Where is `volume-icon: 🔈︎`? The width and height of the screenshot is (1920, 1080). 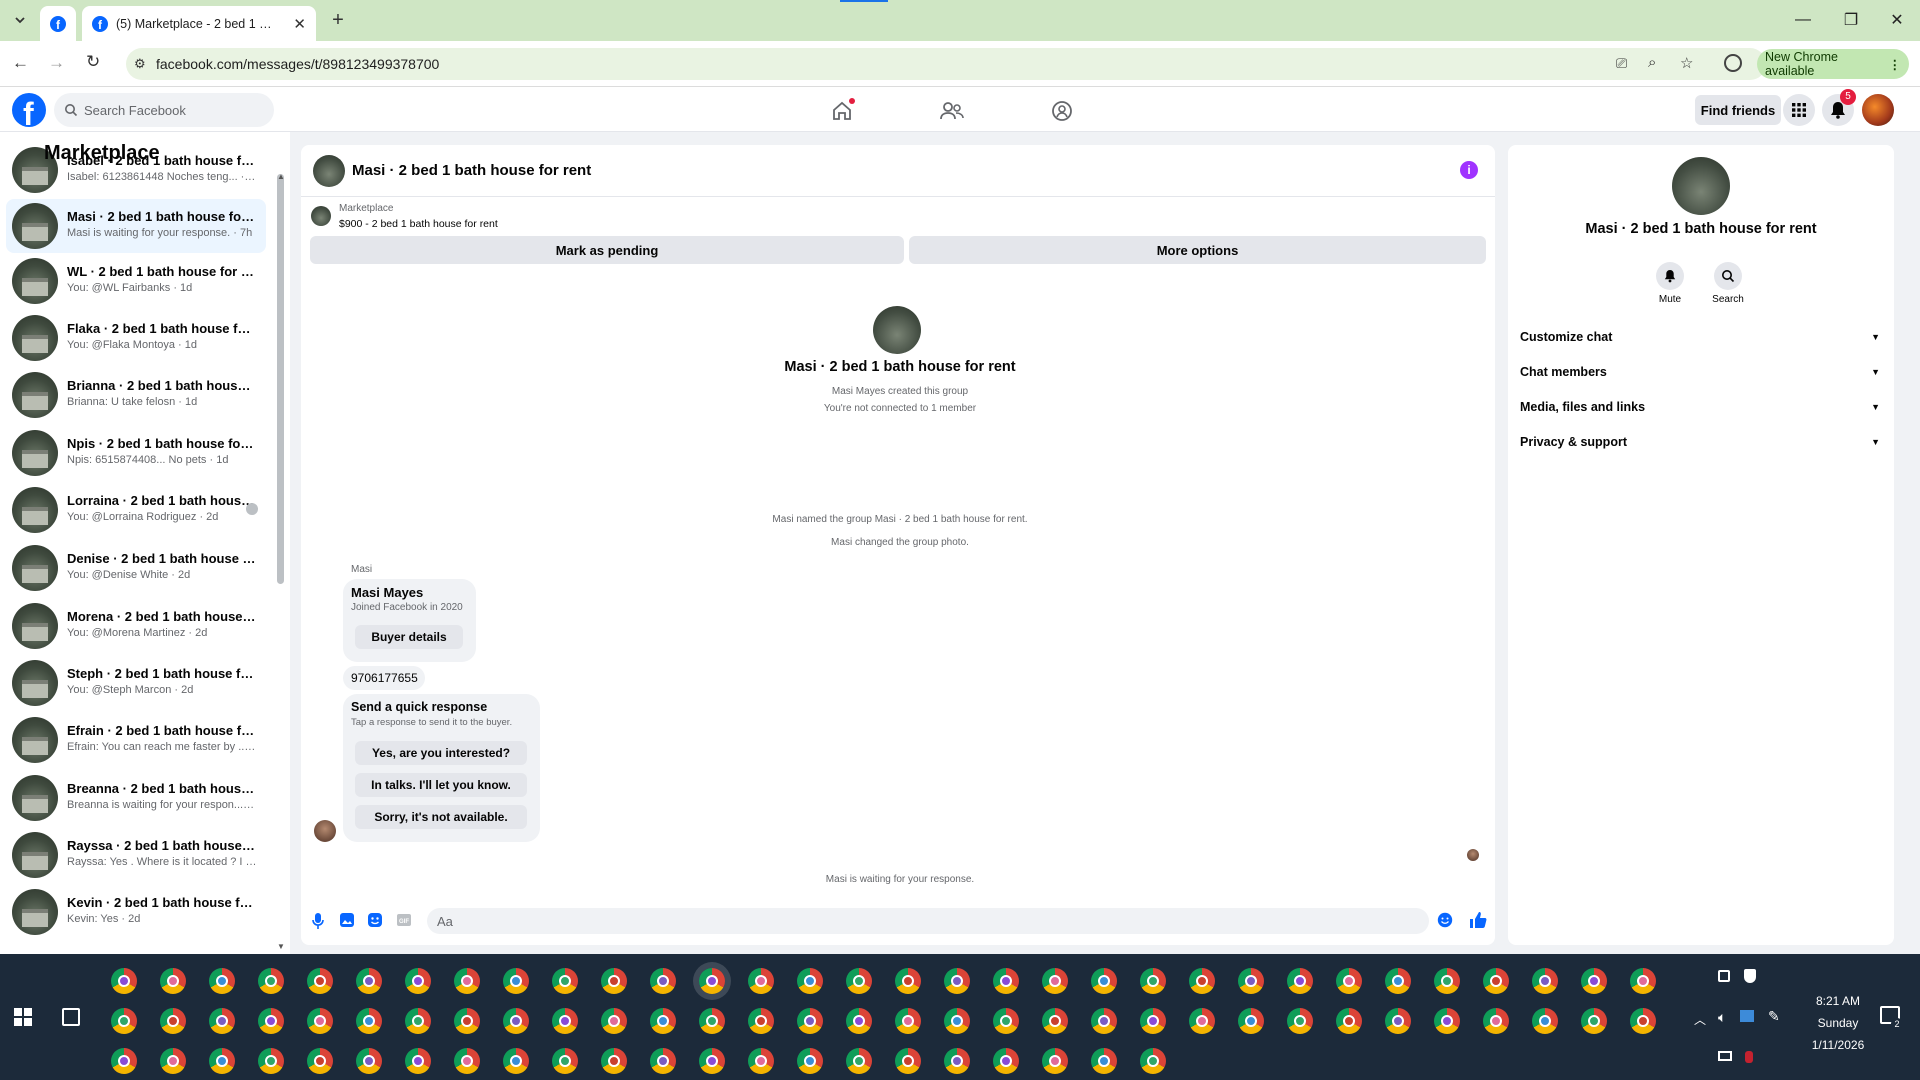 volume-icon: 🔈︎ is located at coordinates (1722, 1017).